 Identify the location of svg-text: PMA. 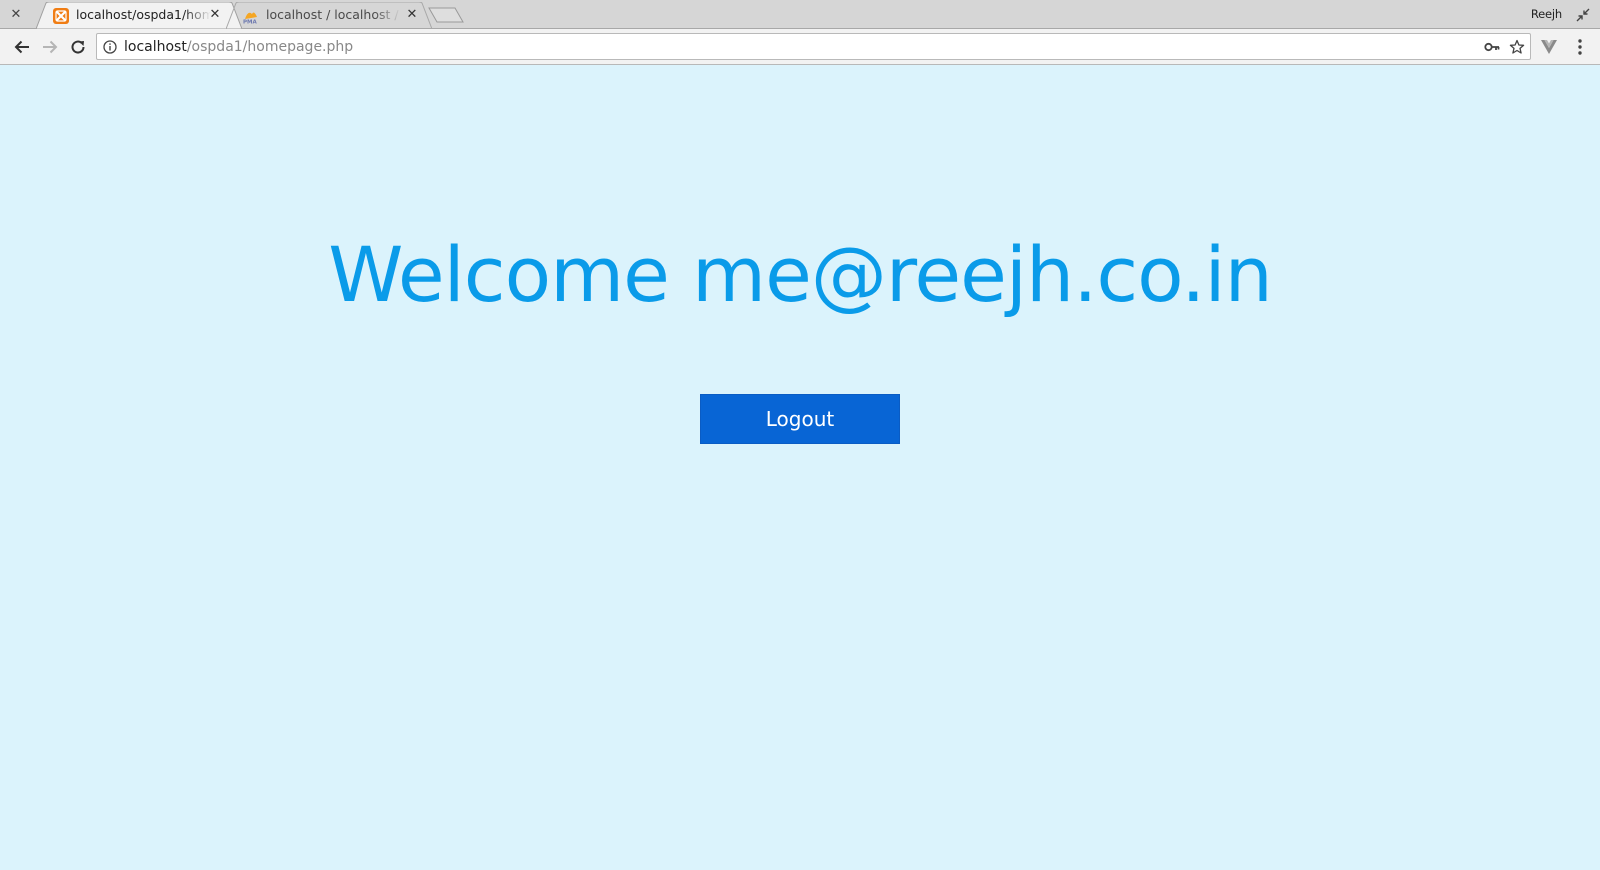
(250, 22).